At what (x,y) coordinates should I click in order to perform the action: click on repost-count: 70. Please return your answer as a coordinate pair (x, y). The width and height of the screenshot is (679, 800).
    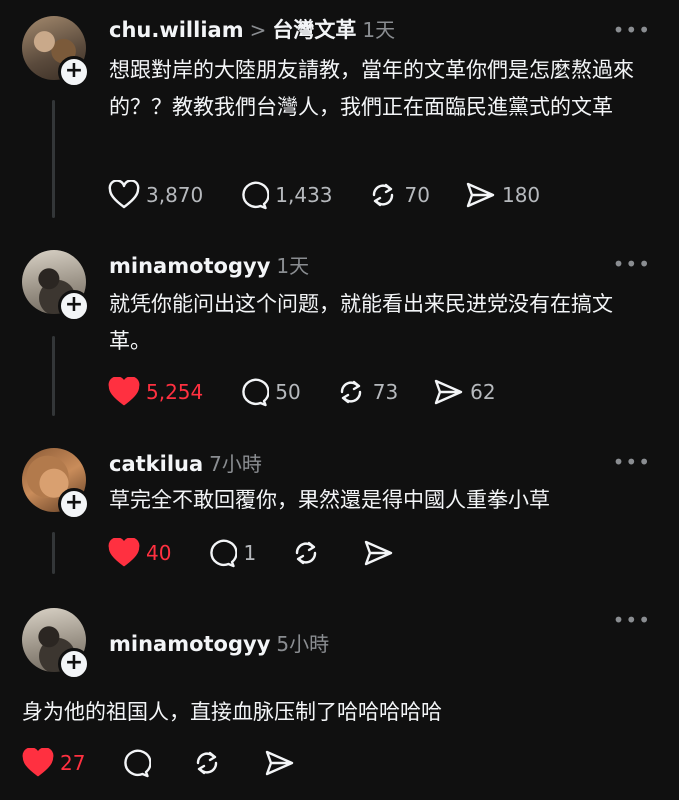
    Looking at the image, I should click on (417, 195).